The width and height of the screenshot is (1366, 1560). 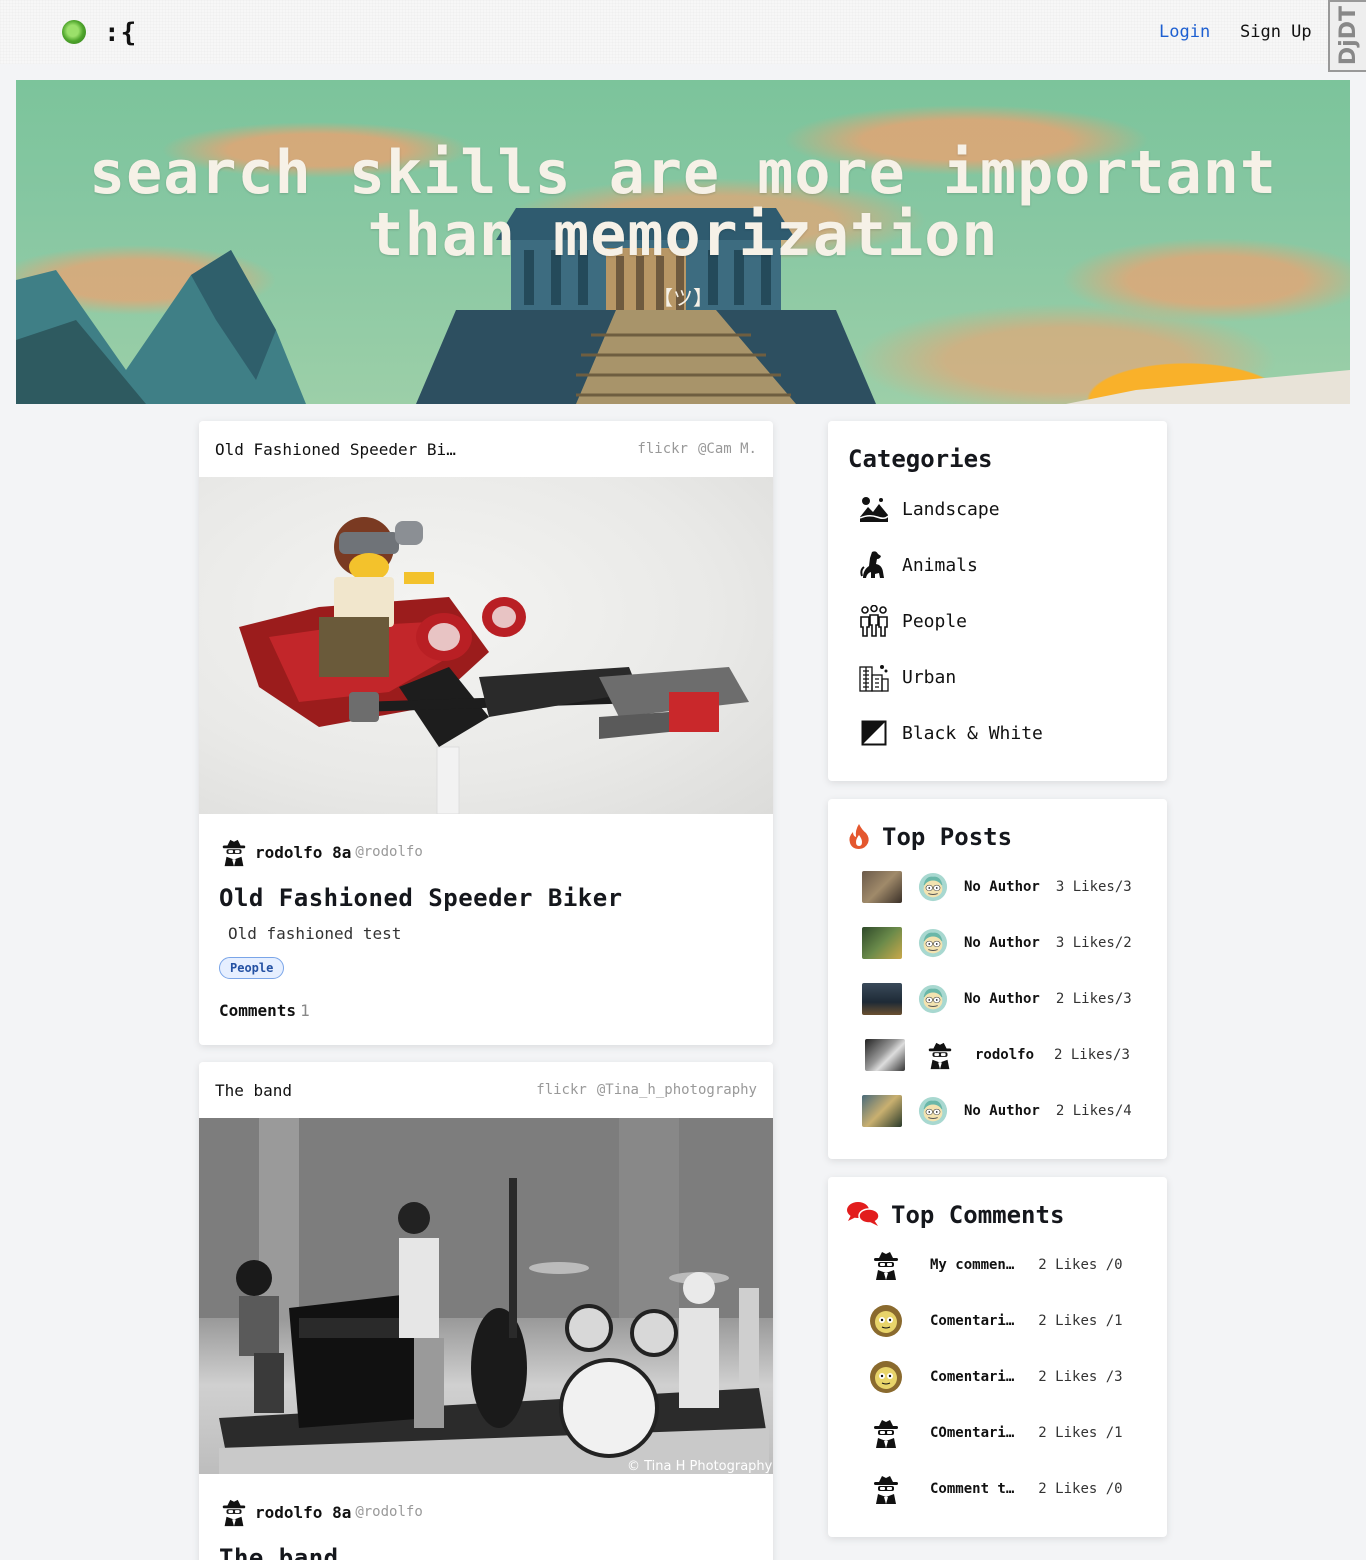 What do you see at coordinates (978, 1215) in the screenshot?
I see `top-comments-title: Top Comments` at bounding box center [978, 1215].